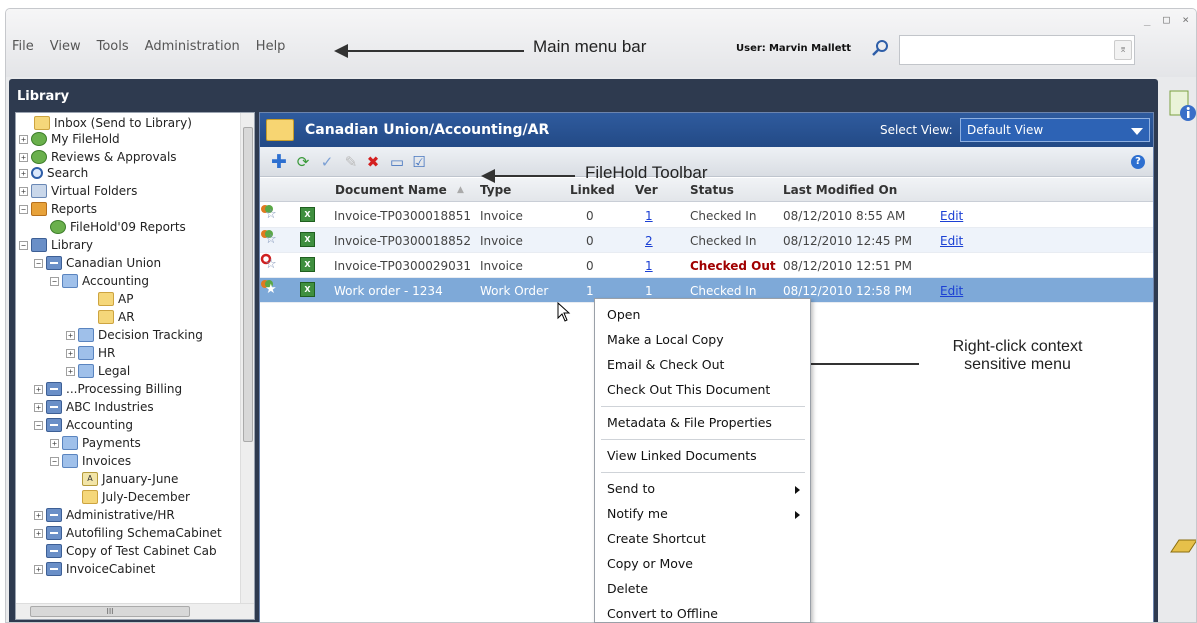 This screenshot has width=1197, height=623. I want to click on tree-item-hr: + HR, so click(90, 353).